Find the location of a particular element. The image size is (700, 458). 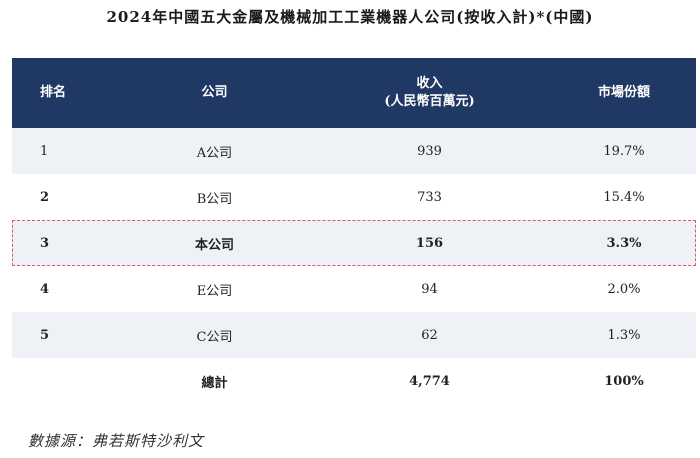

total-share: 100% is located at coordinates (624, 381).